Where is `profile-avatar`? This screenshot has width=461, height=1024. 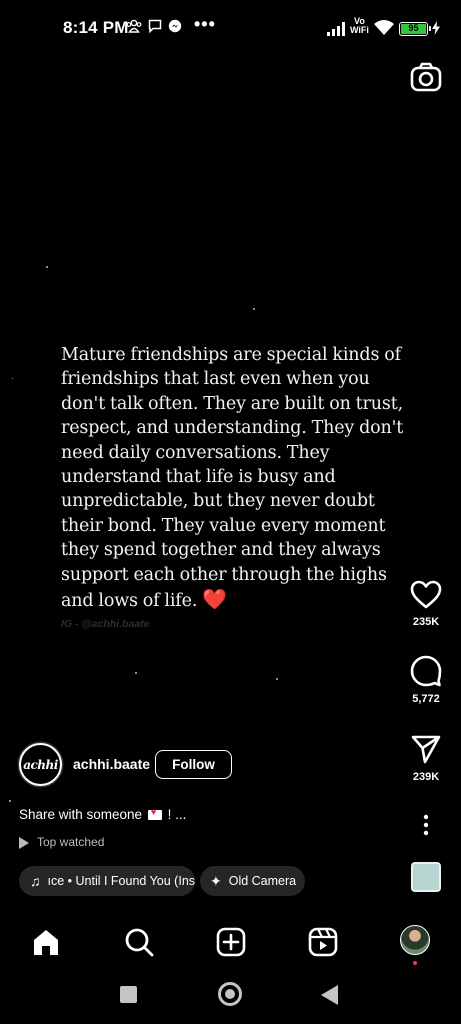 profile-avatar is located at coordinates (415, 940).